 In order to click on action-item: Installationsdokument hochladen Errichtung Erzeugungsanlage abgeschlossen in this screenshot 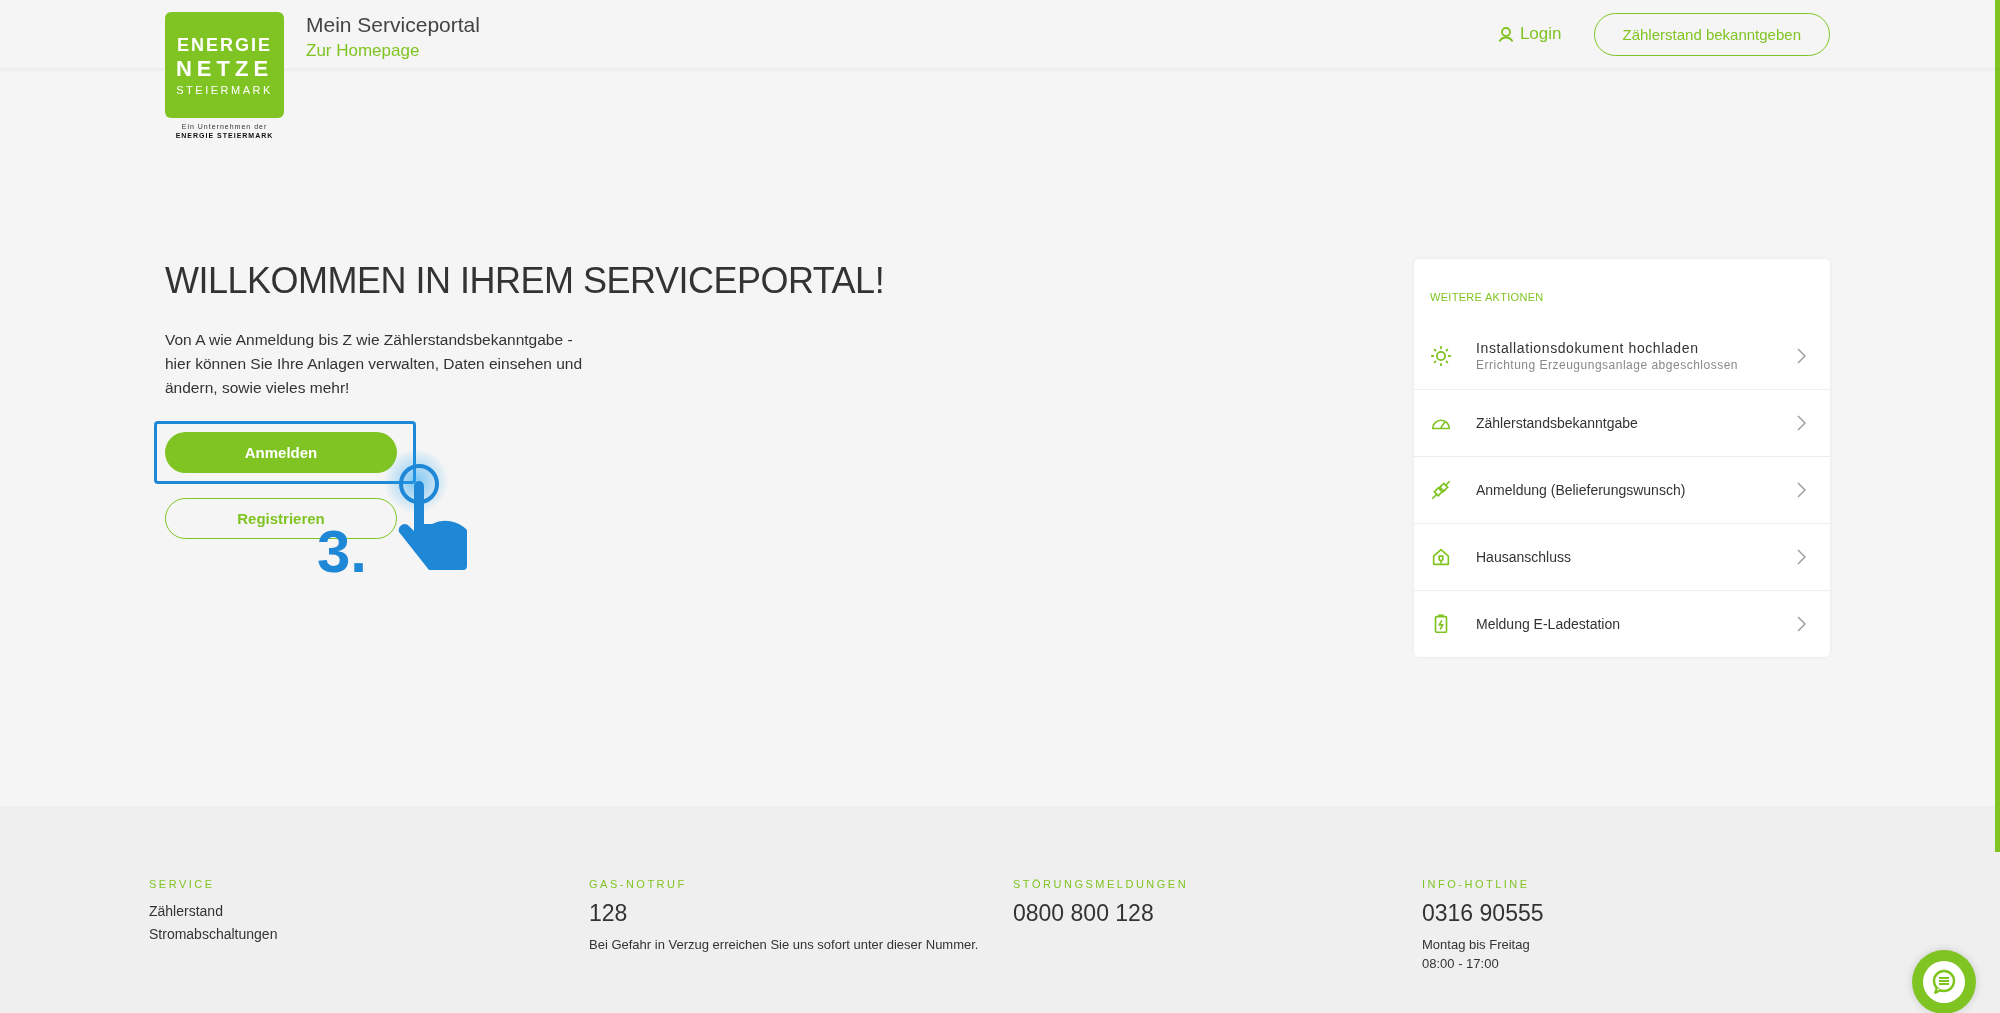, I will do `click(1622, 356)`.